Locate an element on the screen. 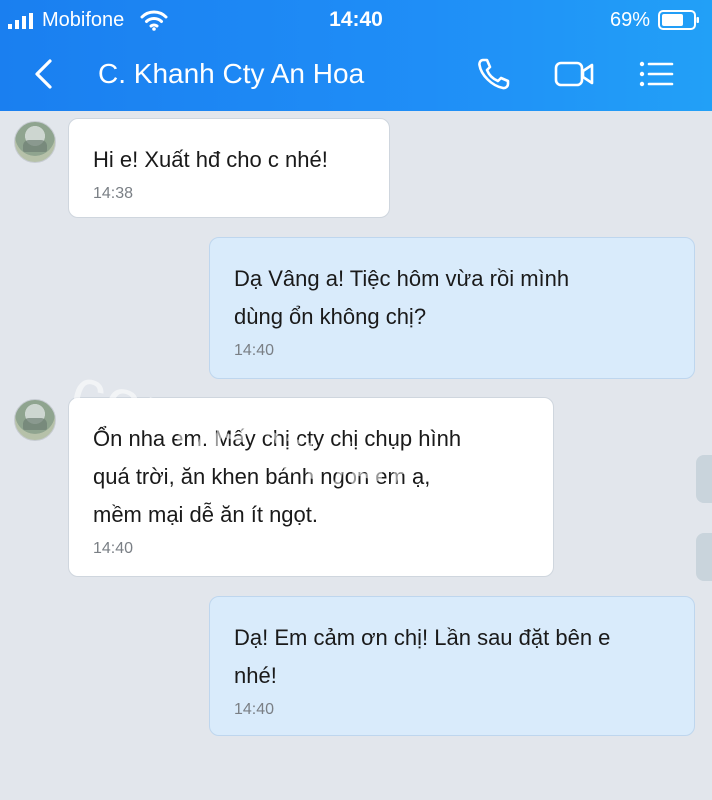 The image size is (712, 800). battery-percent: 69% is located at coordinates (629, 20).